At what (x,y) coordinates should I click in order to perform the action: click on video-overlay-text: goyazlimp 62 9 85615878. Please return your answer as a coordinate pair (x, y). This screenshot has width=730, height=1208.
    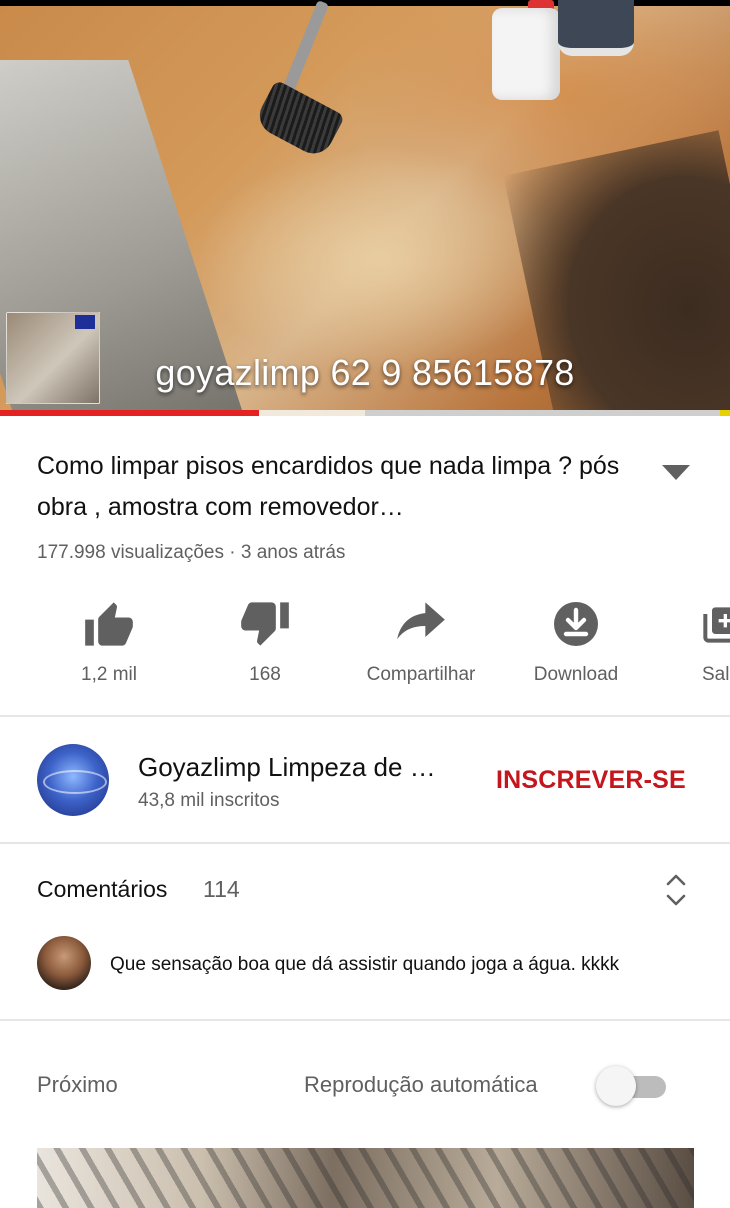
    Looking at the image, I should click on (365, 372).